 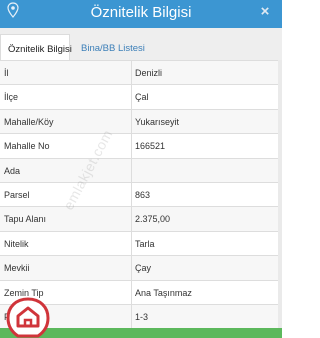 What do you see at coordinates (157, 121) in the screenshot?
I see `attribute-value: Yukarıseyit` at bounding box center [157, 121].